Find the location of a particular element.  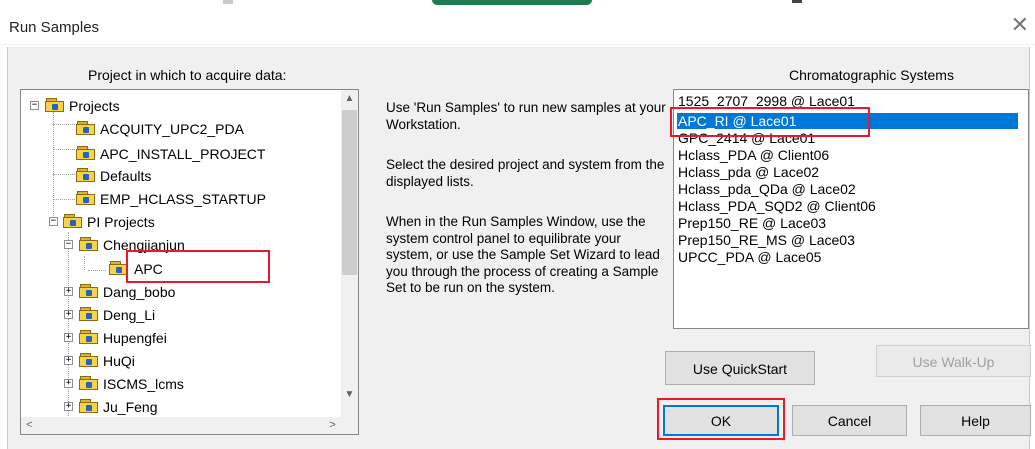

system-item: Hclass_PDA @ Client06 is located at coordinates (847, 155).